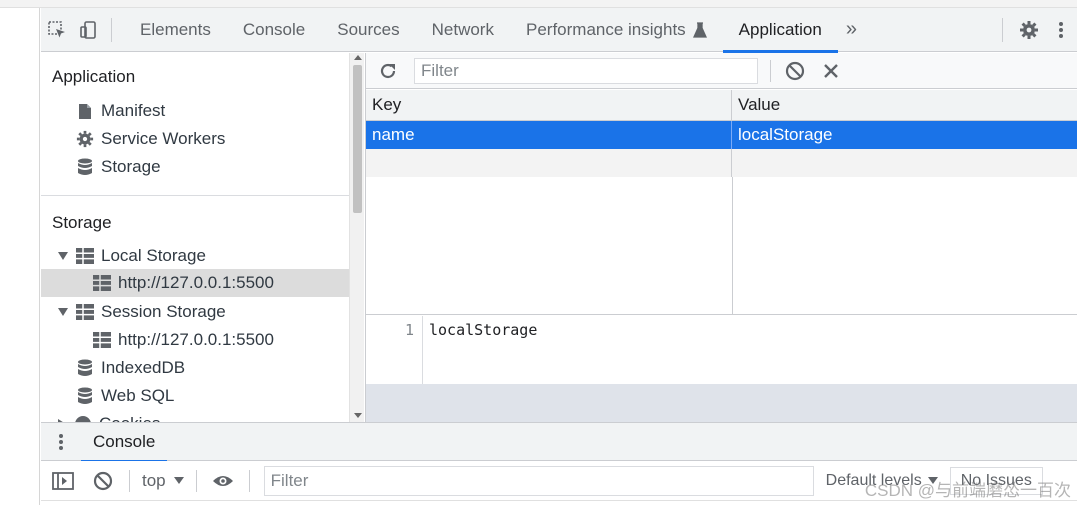  What do you see at coordinates (143, 367) in the screenshot?
I see `sidebar-item-label: IndexedDB` at bounding box center [143, 367].